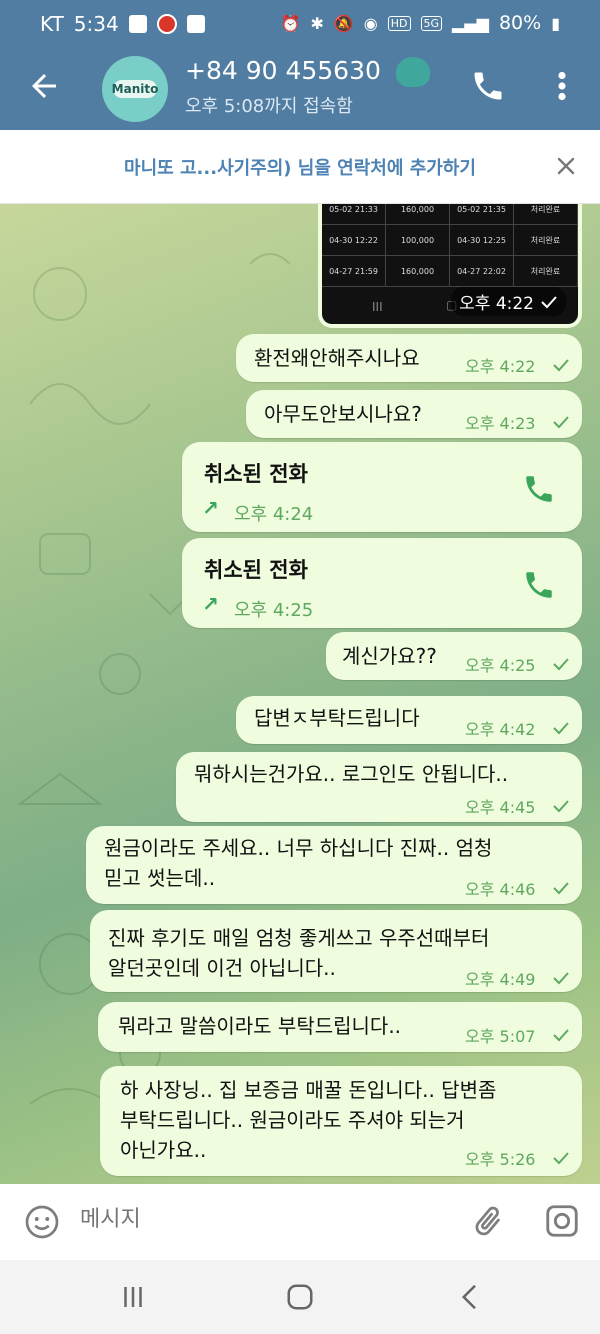 This screenshot has height=1334, width=600. Describe the element at coordinates (454, 656) in the screenshot. I see `message-bubble: 계신가요?? 오후 4:25` at that location.